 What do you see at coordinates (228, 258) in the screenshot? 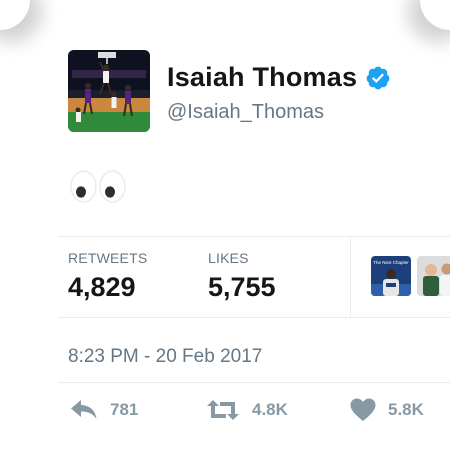
I see `likes-label: LIKES` at bounding box center [228, 258].